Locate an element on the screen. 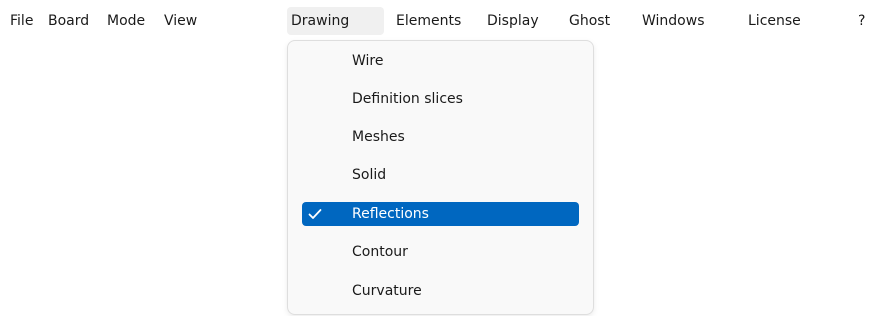 The height and width of the screenshot is (316, 889). menu-item-definition-slices: Definition slices is located at coordinates (440, 99).